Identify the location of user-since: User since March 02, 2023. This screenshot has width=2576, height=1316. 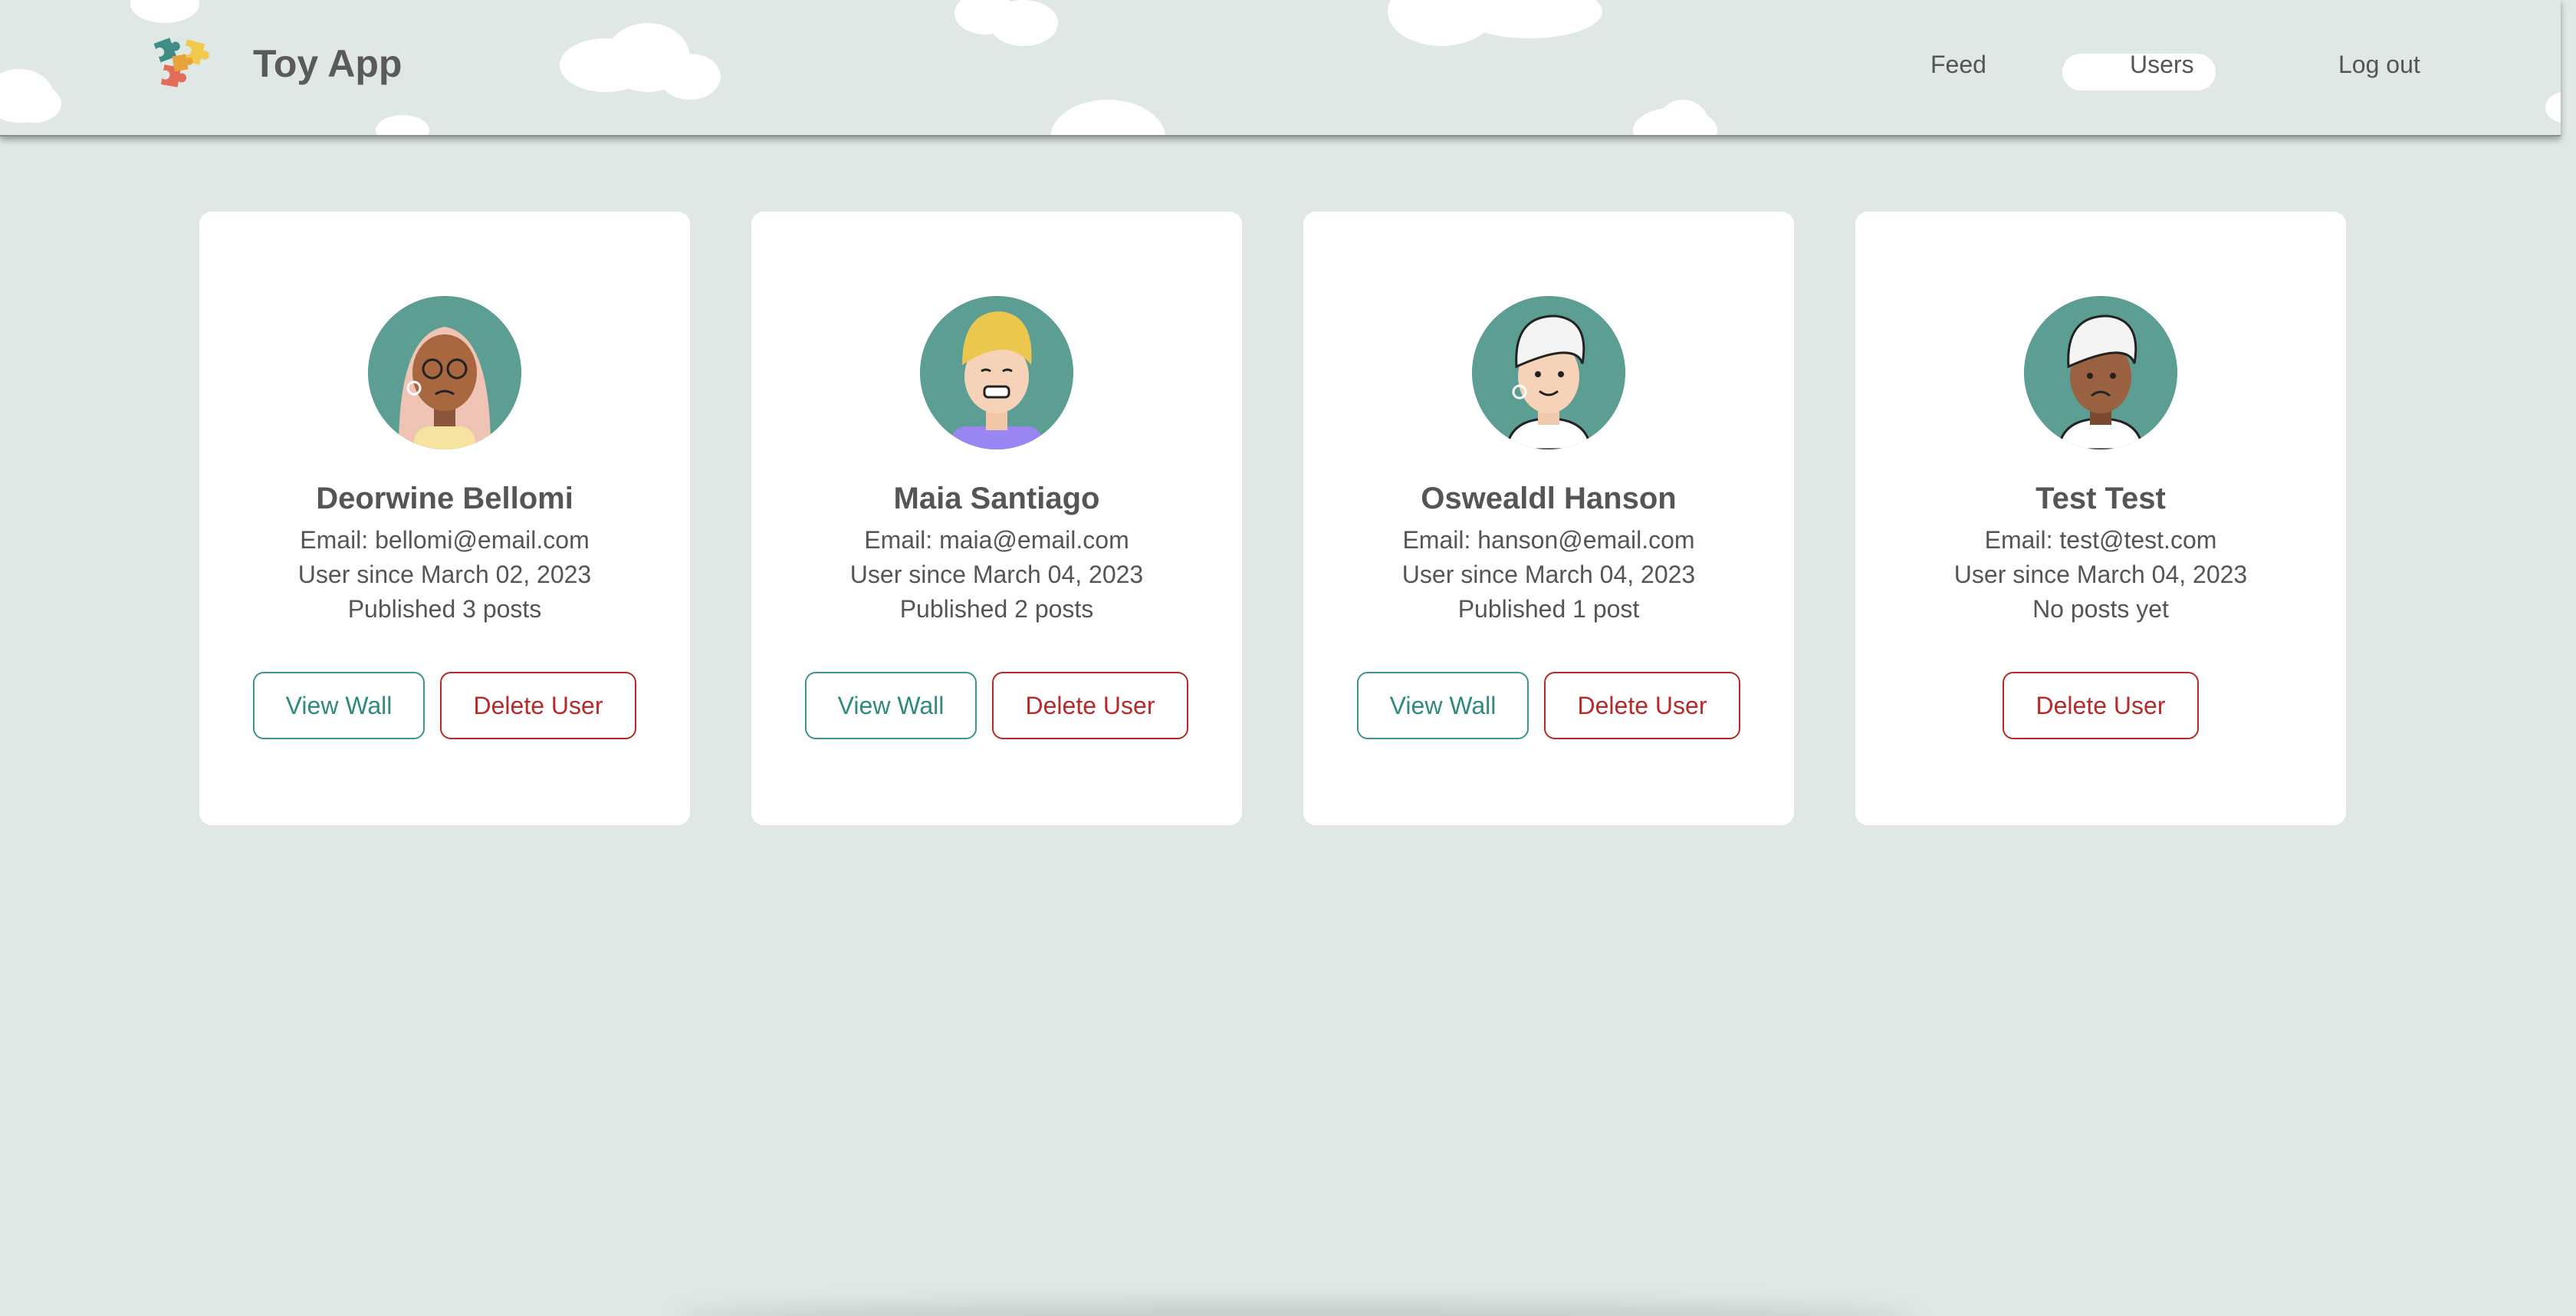
(444, 574).